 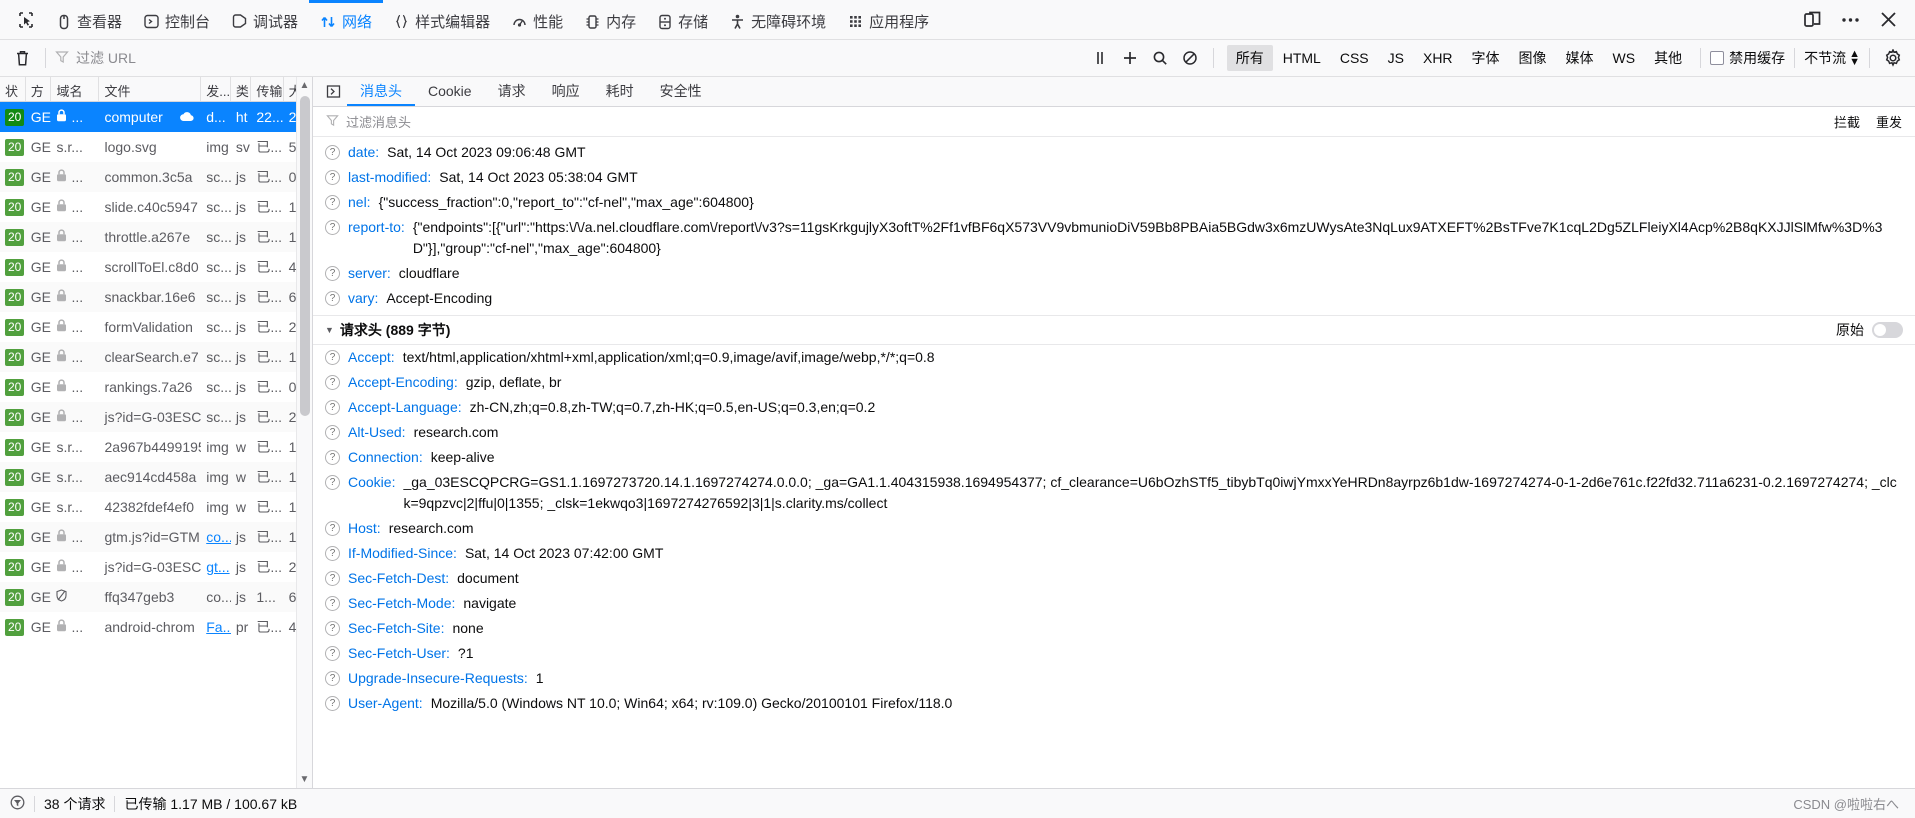 What do you see at coordinates (1160, 58) in the screenshot?
I see `search-icon` at bounding box center [1160, 58].